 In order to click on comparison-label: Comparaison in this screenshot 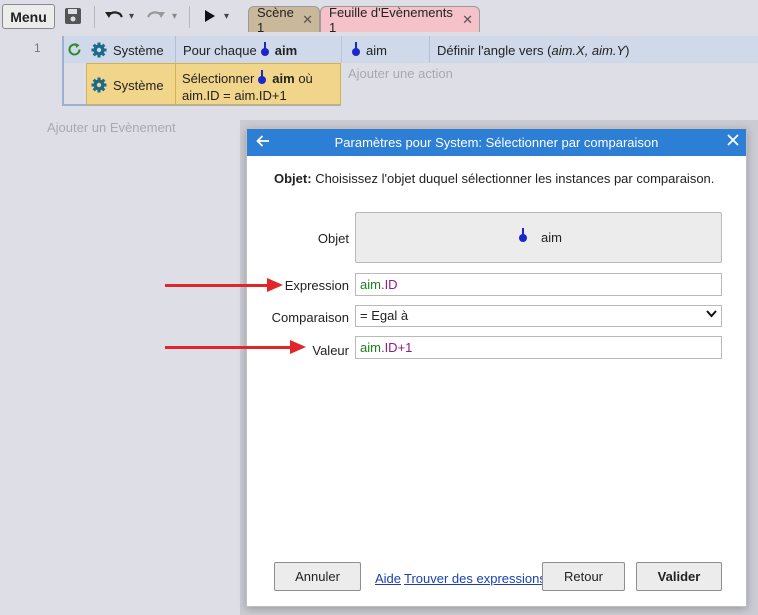, I will do `click(310, 317)`.